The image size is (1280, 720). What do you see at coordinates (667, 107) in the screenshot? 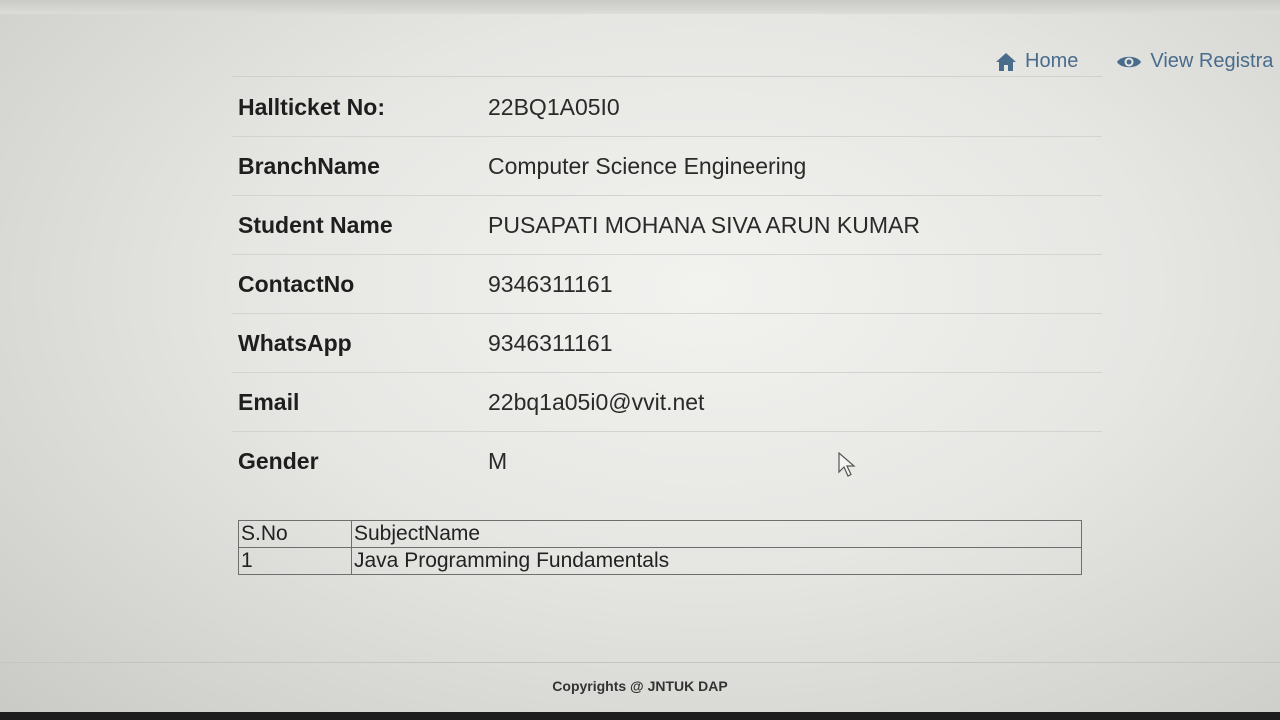
I see `detail-row-hallticket: Hallticket No: 22BQ1A05I0` at bounding box center [667, 107].